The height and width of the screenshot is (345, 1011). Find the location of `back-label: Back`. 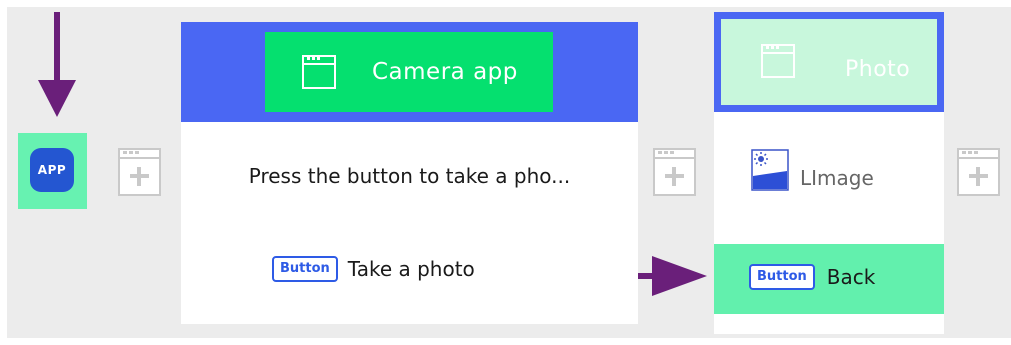

back-label: Back is located at coordinates (851, 277).